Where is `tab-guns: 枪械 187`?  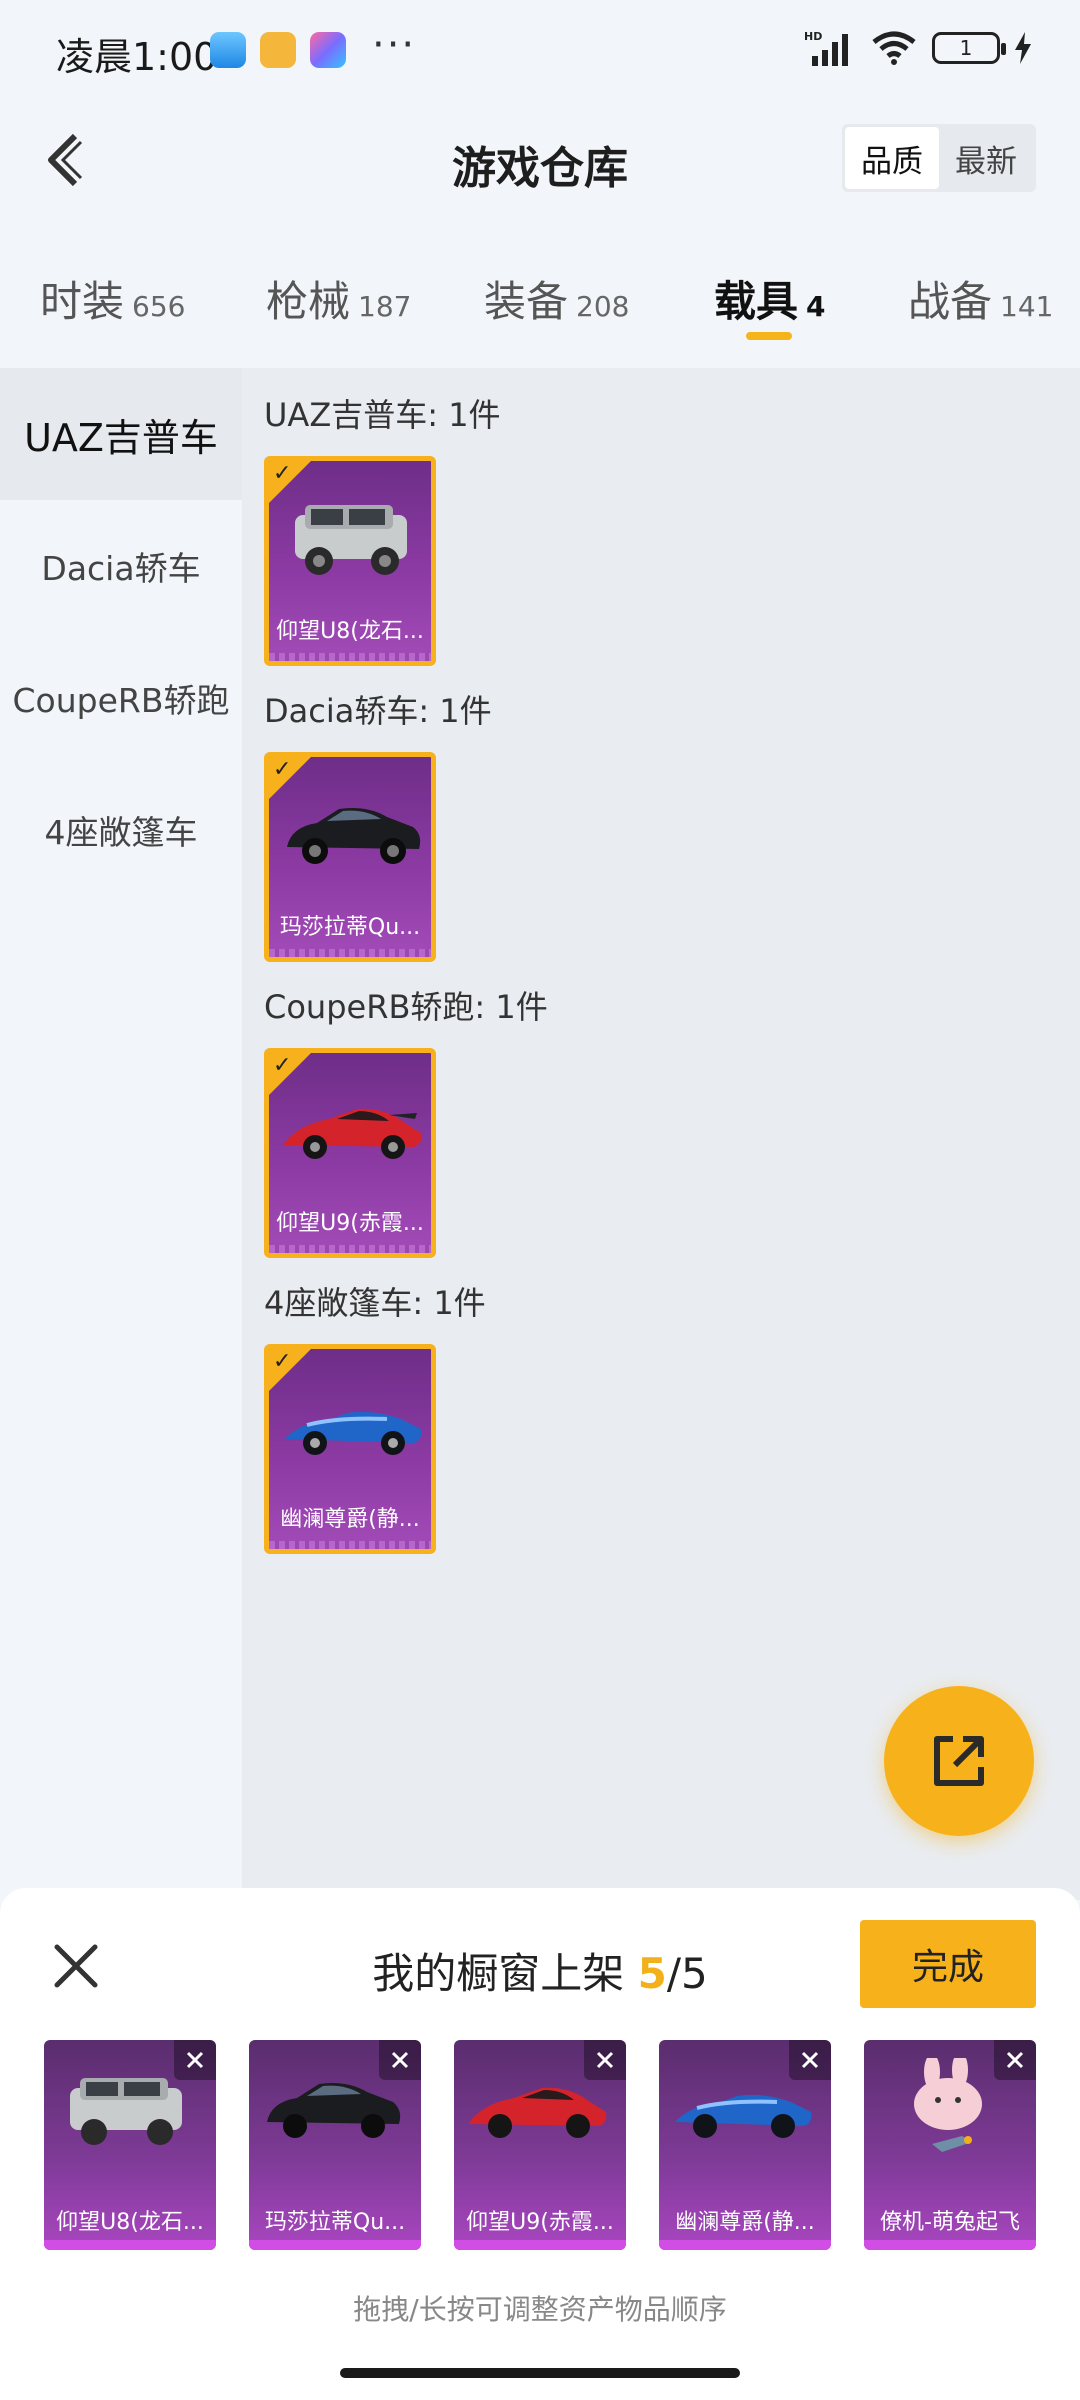 tab-guns: 枪械 187 is located at coordinates (338, 298).